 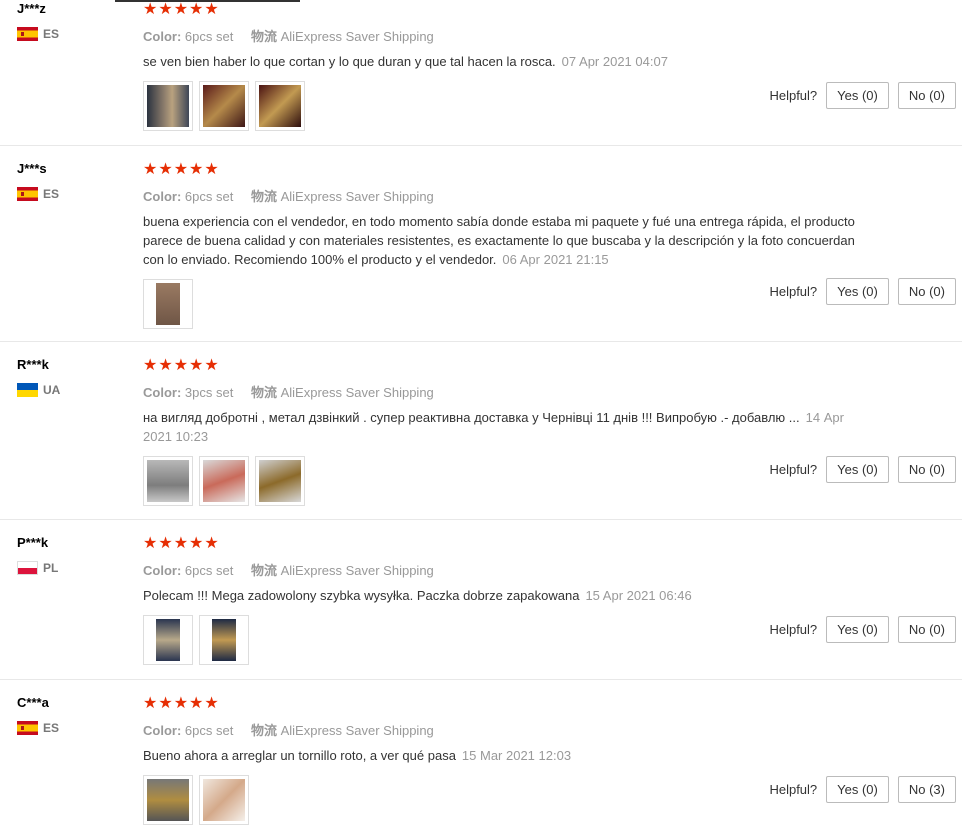 I want to click on reviewer-name: C***a, so click(x=33, y=702).